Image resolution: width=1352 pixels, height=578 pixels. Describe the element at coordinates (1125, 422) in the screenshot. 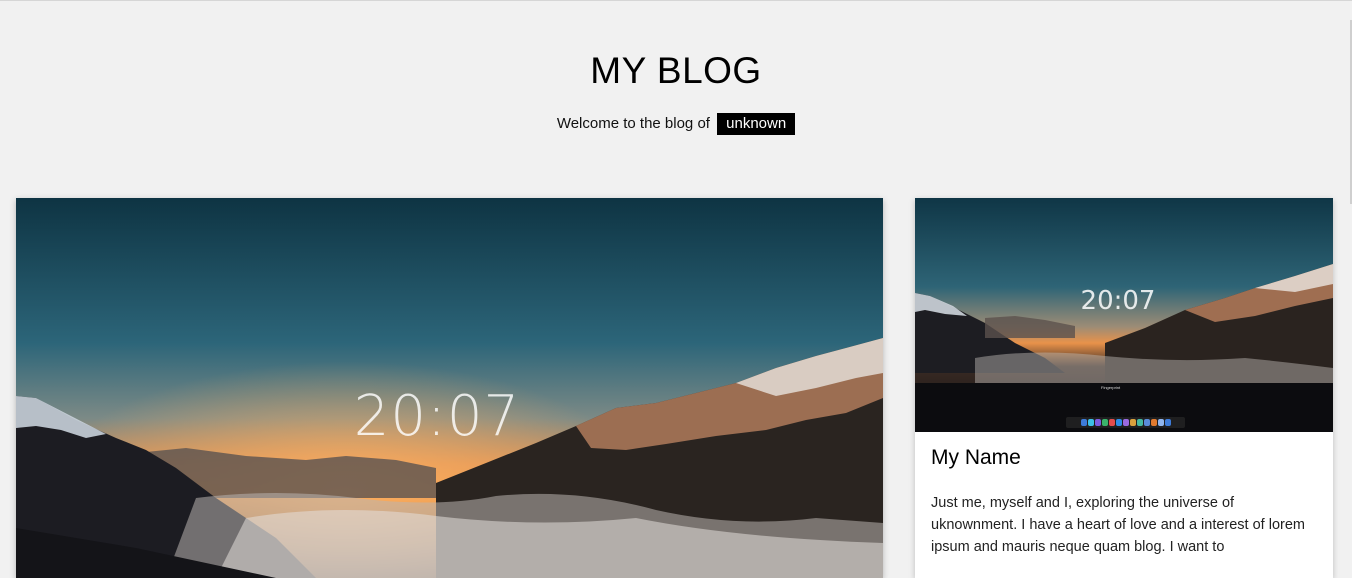

I see `app-dock` at that location.